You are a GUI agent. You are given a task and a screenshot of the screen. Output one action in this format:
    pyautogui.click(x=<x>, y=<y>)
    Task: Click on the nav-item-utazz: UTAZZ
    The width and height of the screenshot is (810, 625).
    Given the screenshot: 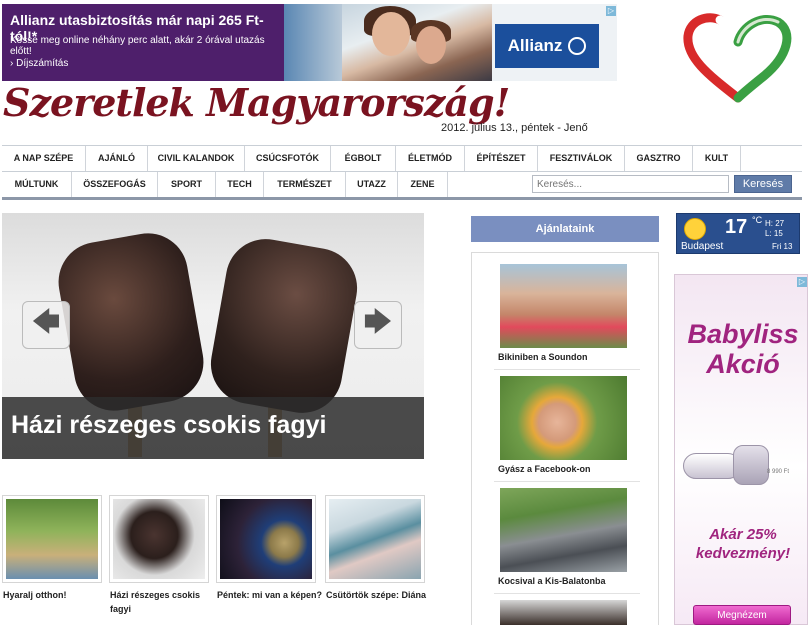 What is the action you would take?
    pyautogui.click(x=372, y=184)
    